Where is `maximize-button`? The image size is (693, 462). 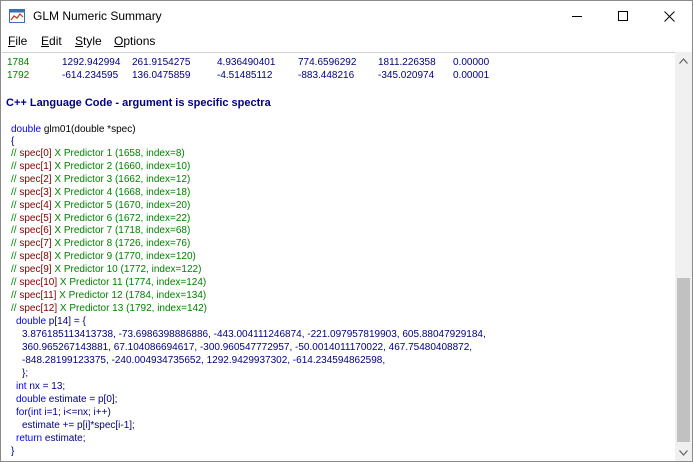
maximize-button is located at coordinates (623, 16).